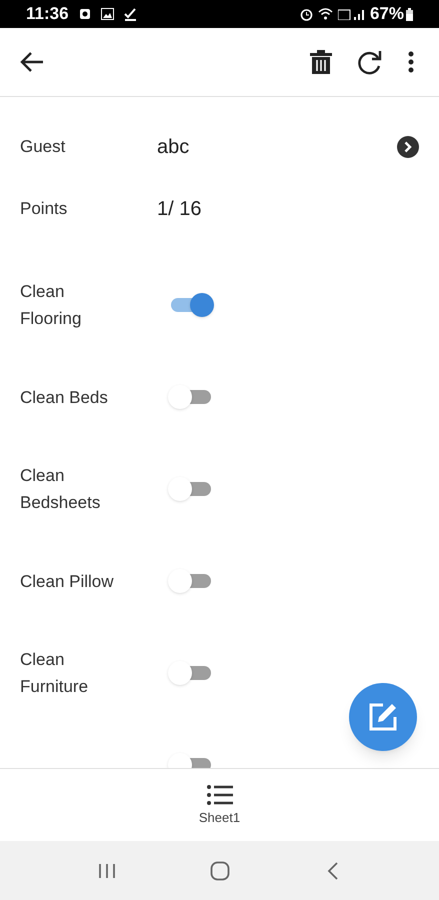 The width and height of the screenshot is (439, 900). What do you see at coordinates (370, 62) in the screenshot?
I see `refresh-icon` at bounding box center [370, 62].